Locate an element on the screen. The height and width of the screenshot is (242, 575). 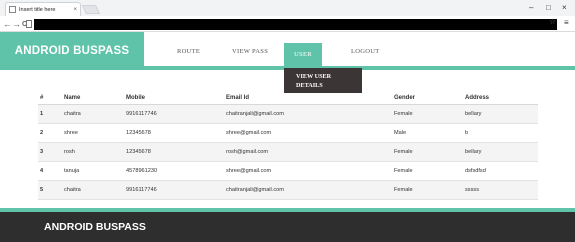
new-tab-button is located at coordinates (91, 9).